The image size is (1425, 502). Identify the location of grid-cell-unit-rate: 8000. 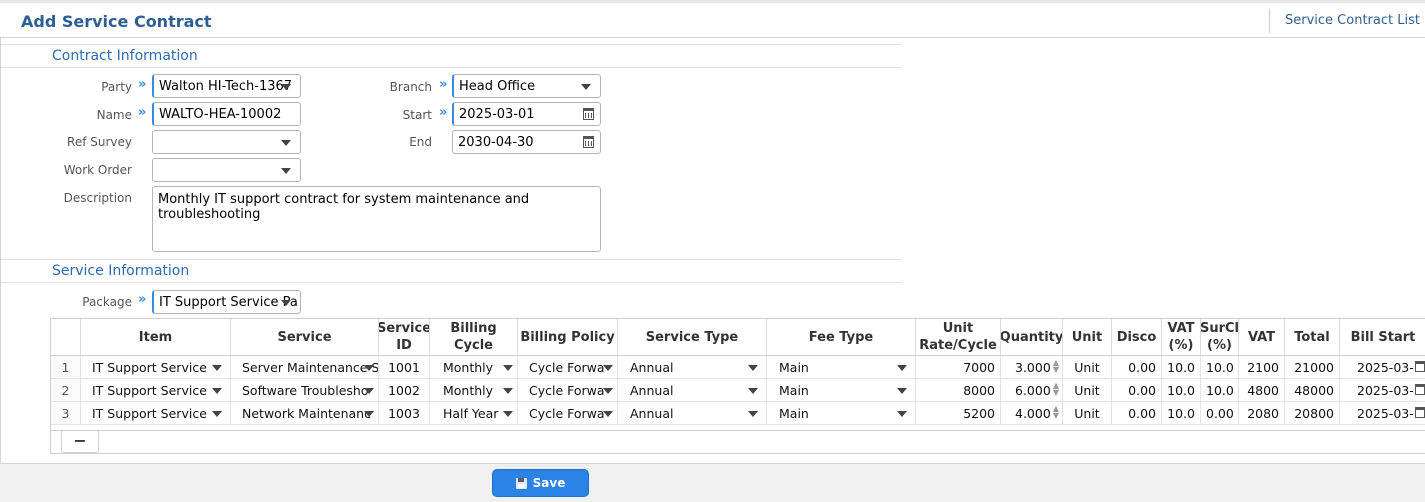
(958, 390).